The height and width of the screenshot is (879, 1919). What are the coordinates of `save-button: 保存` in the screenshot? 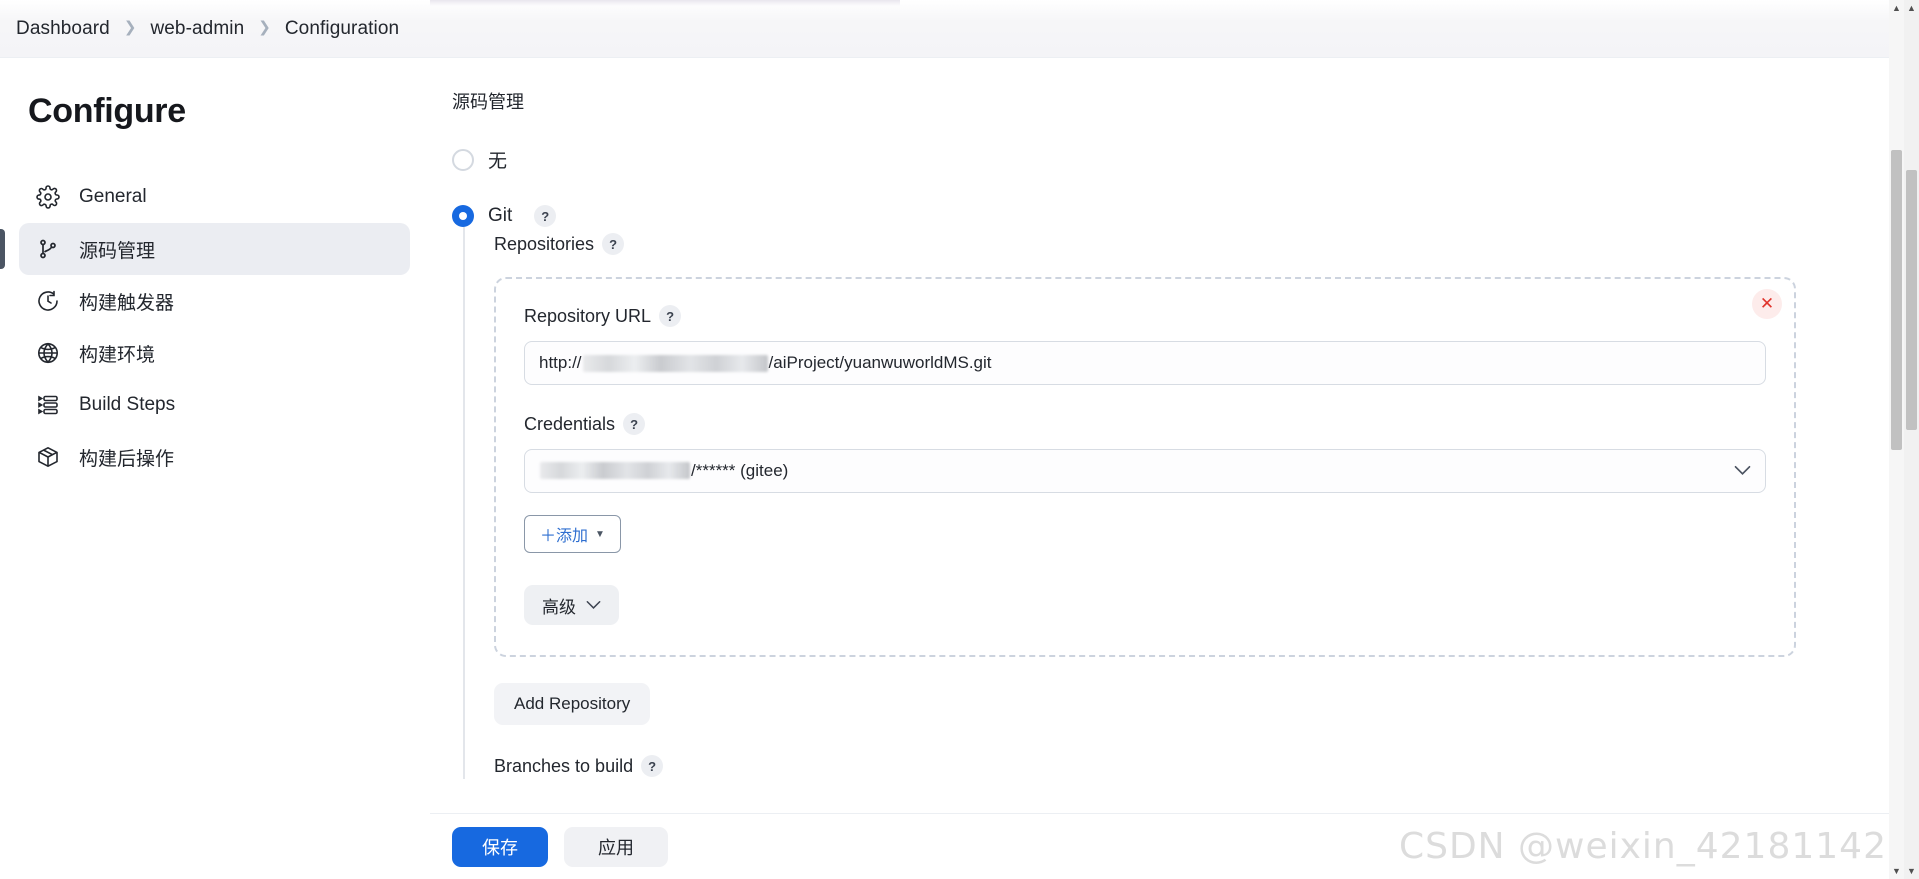 It's located at (500, 846).